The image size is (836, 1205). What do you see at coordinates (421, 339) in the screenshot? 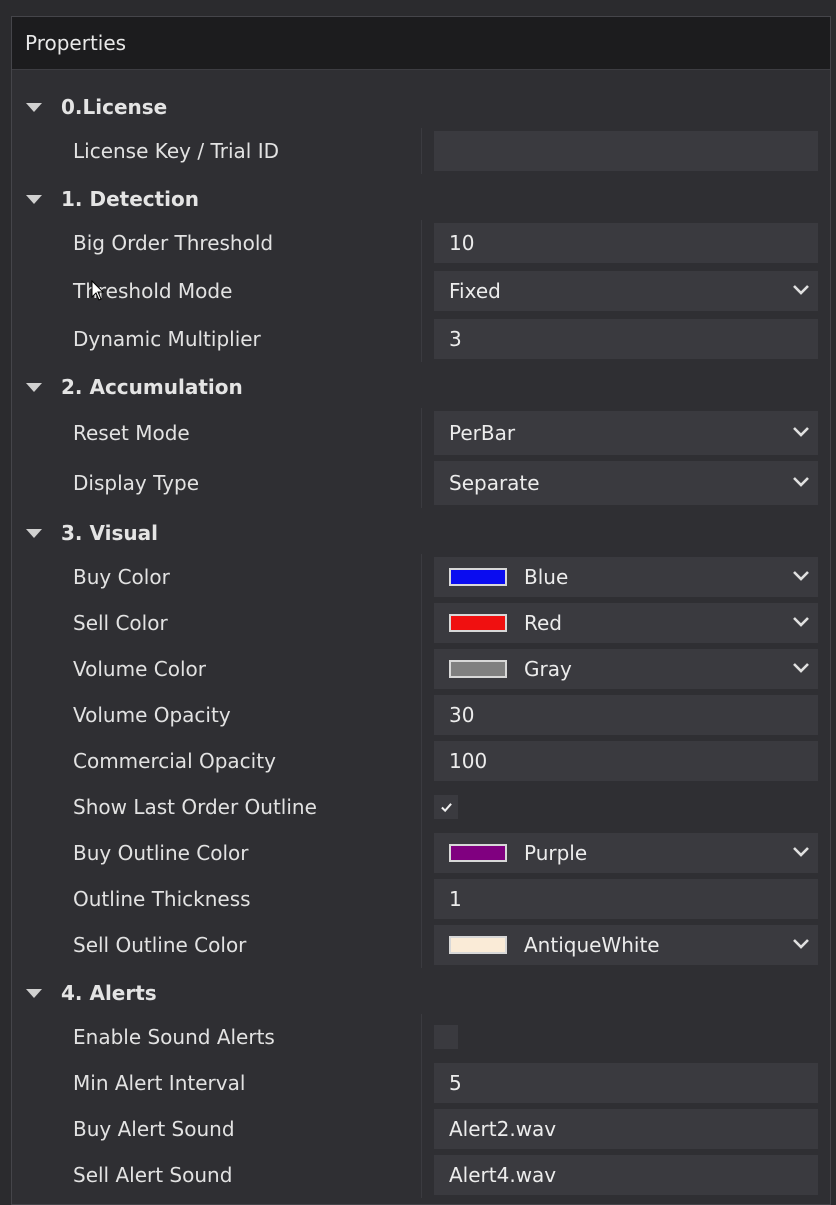
I see `property-row-dynamic-multiplier: Dynamic Multiplier 3` at bounding box center [421, 339].